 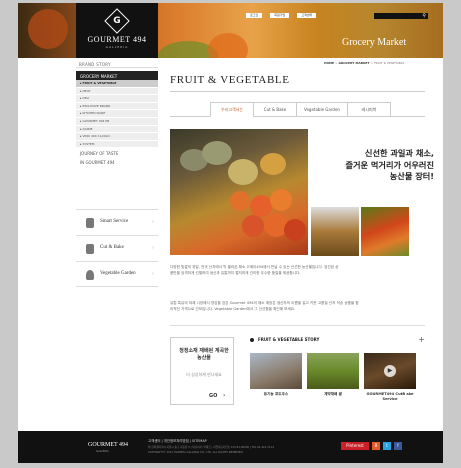 I want to click on footer-links: 고객센터 | 개인정보처리방침 | SITEMAP, so click(x=177, y=440).